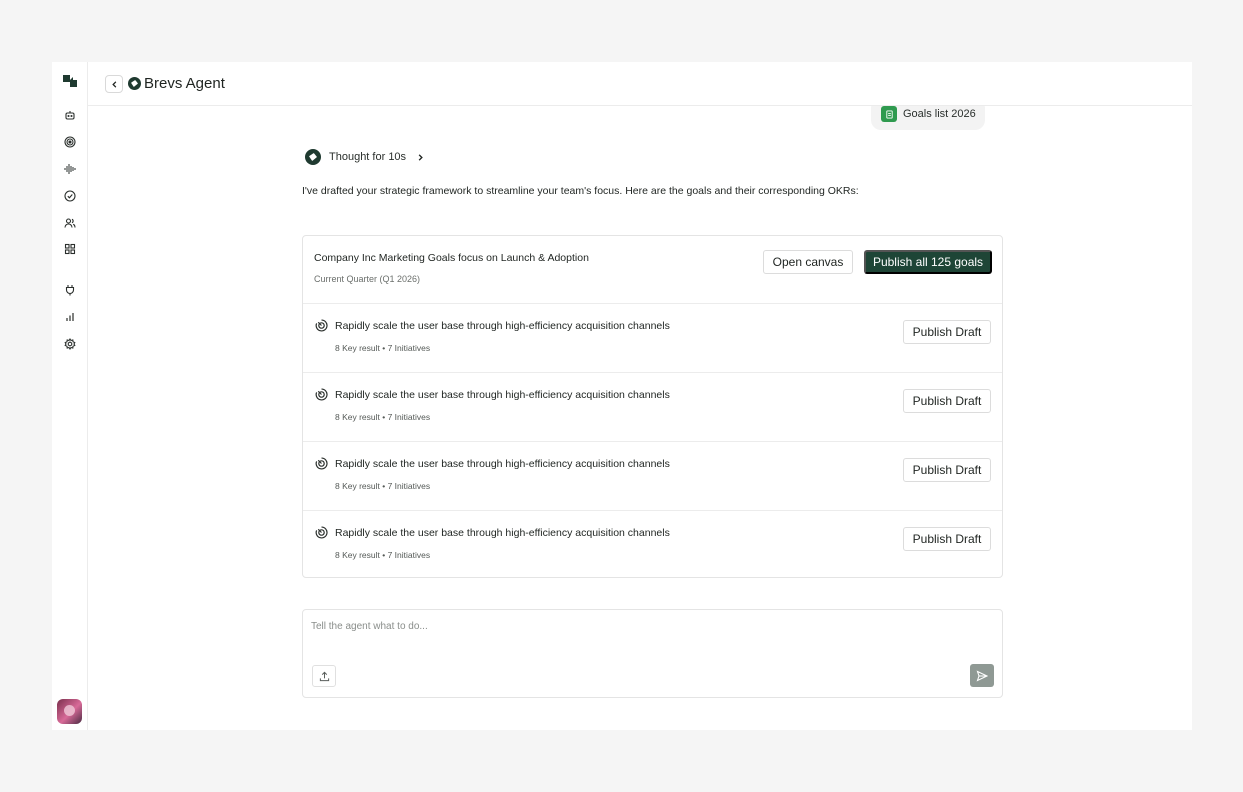  I want to click on open-canvas-button: Open canvas, so click(808, 262).